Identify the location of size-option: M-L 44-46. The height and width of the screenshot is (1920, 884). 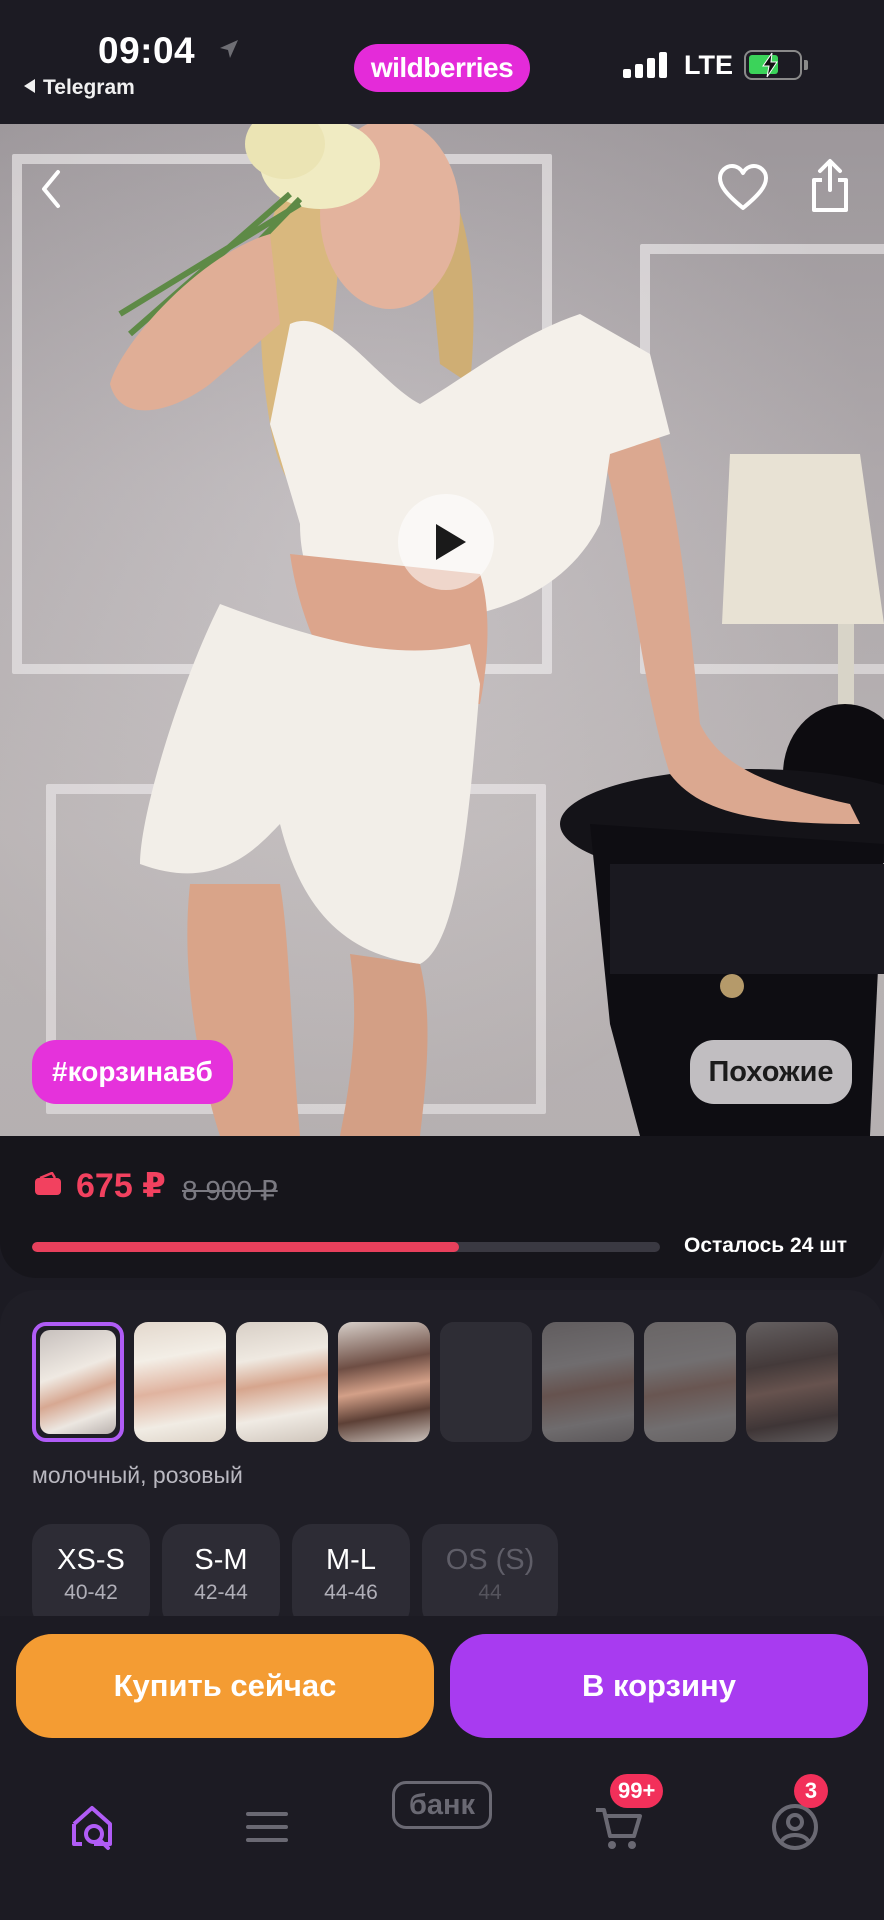
(351, 1576).